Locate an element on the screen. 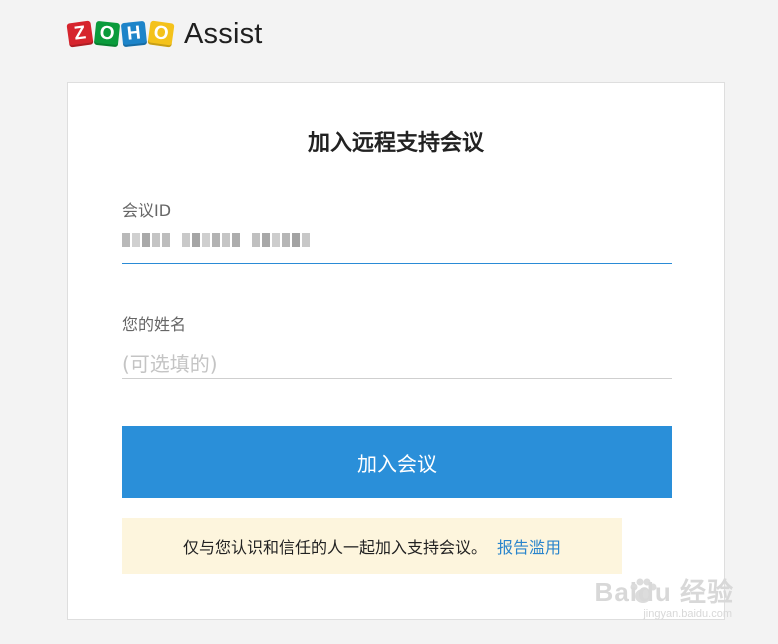 This screenshot has height=644, width=778. notice-text: 仅与您认识和信任的人一起加入支持会议。 is located at coordinates (334, 547).